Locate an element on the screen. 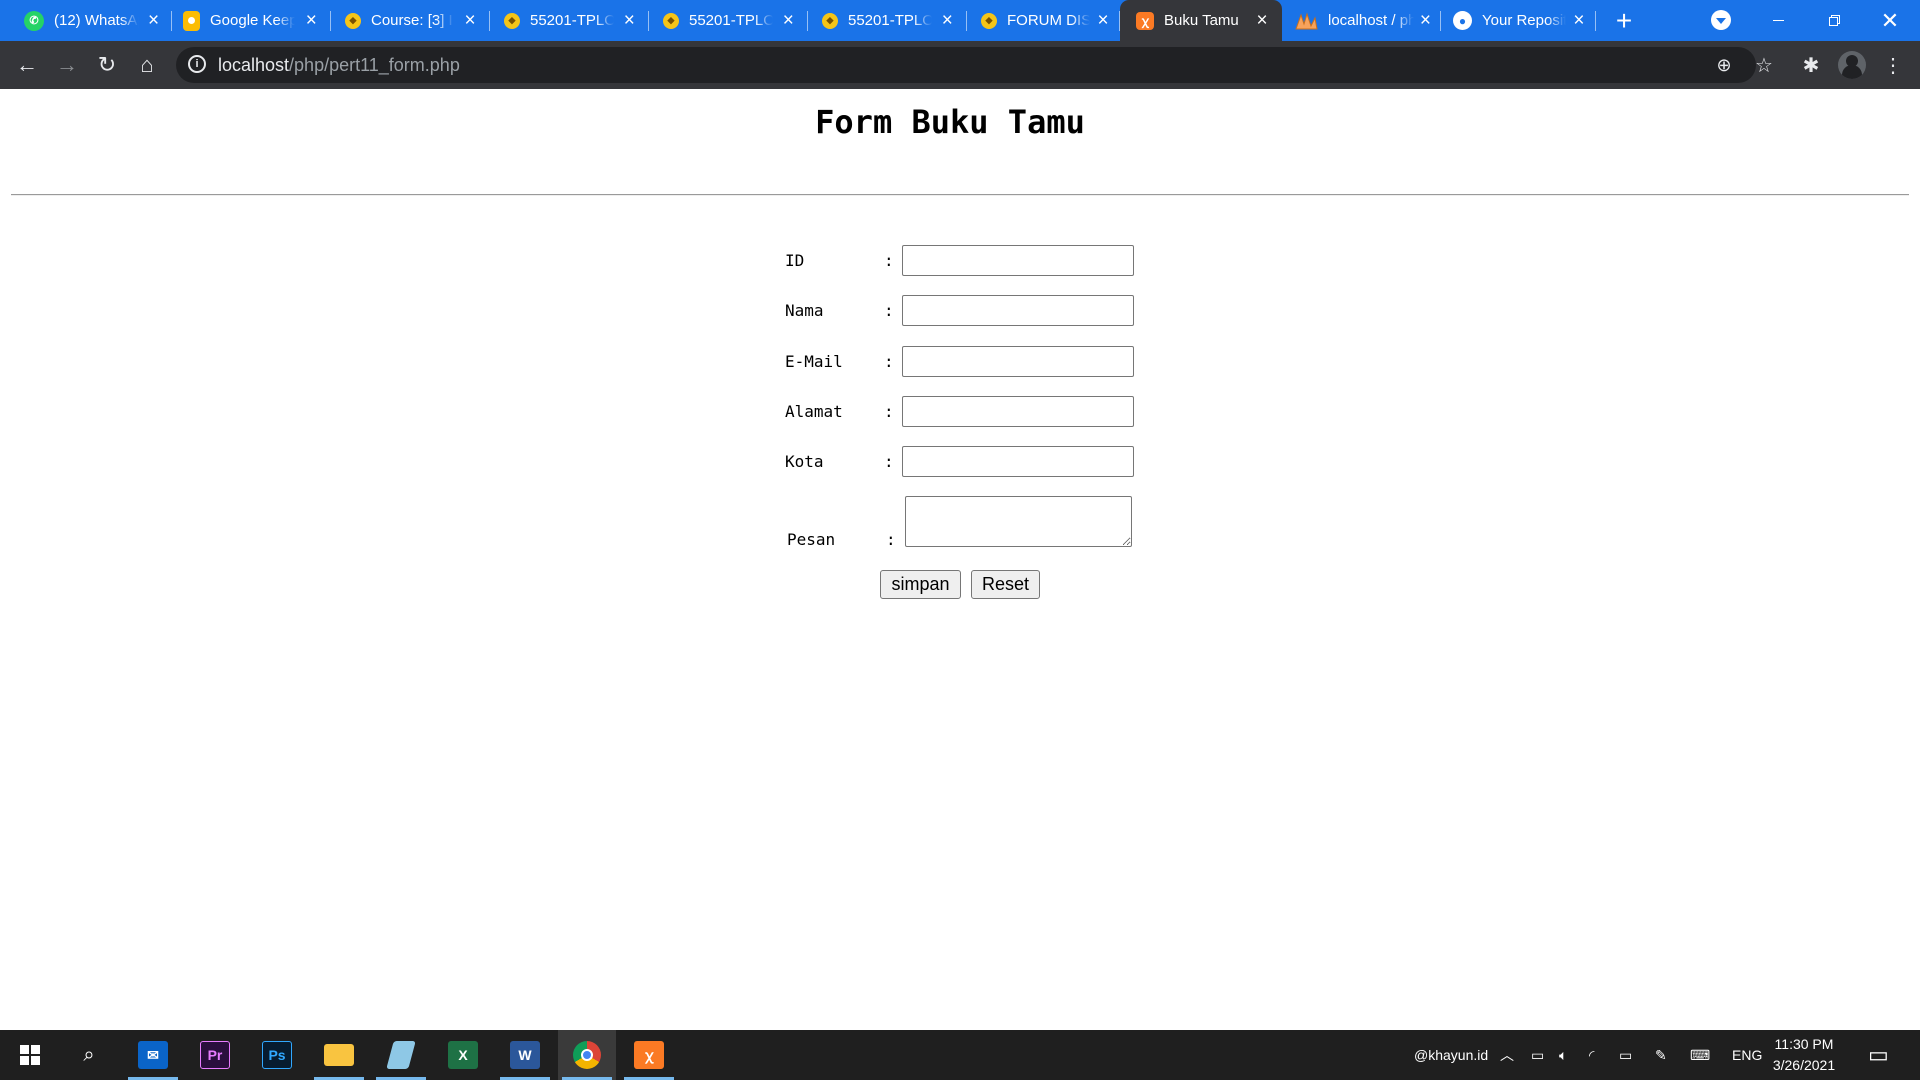 The image size is (1920, 1080). tab-github: ● Your Repositories × is located at coordinates (1518, 20).